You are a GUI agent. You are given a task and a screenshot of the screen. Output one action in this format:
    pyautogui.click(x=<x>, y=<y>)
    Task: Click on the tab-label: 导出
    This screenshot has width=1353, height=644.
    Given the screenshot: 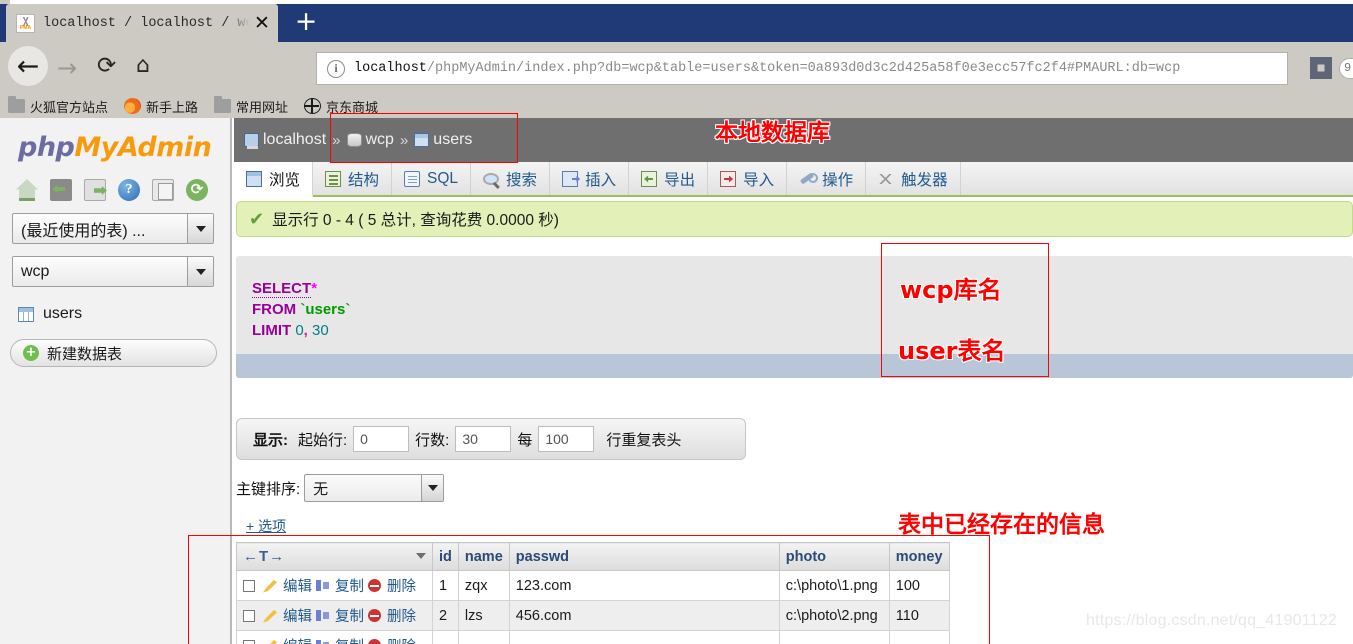 What is the action you would take?
    pyautogui.click(x=680, y=180)
    